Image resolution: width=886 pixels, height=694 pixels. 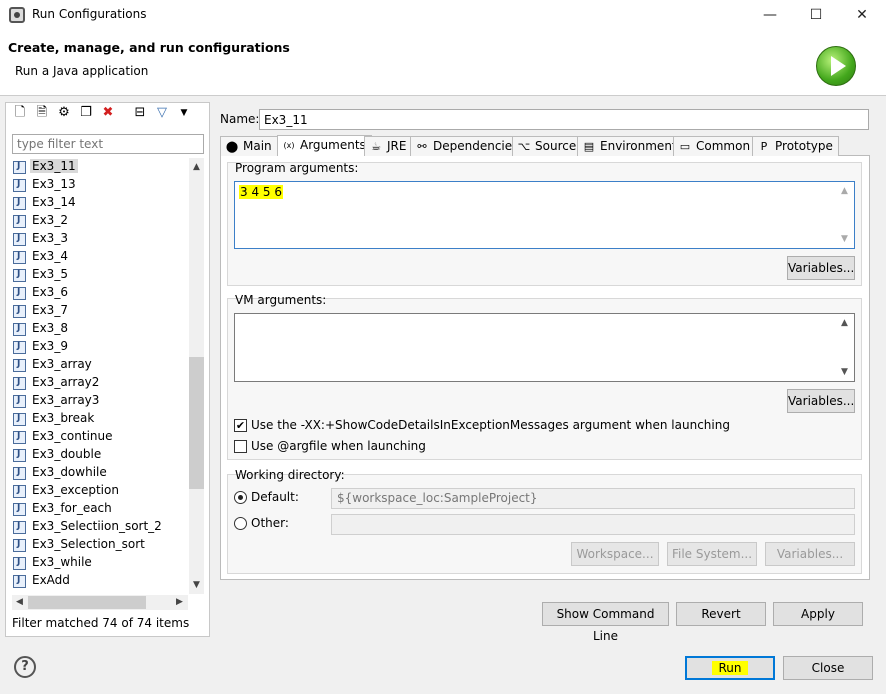 What do you see at coordinates (297, 168) in the screenshot?
I see `program-arguments-label: Program arguments:` at bounding box center [297, 168].